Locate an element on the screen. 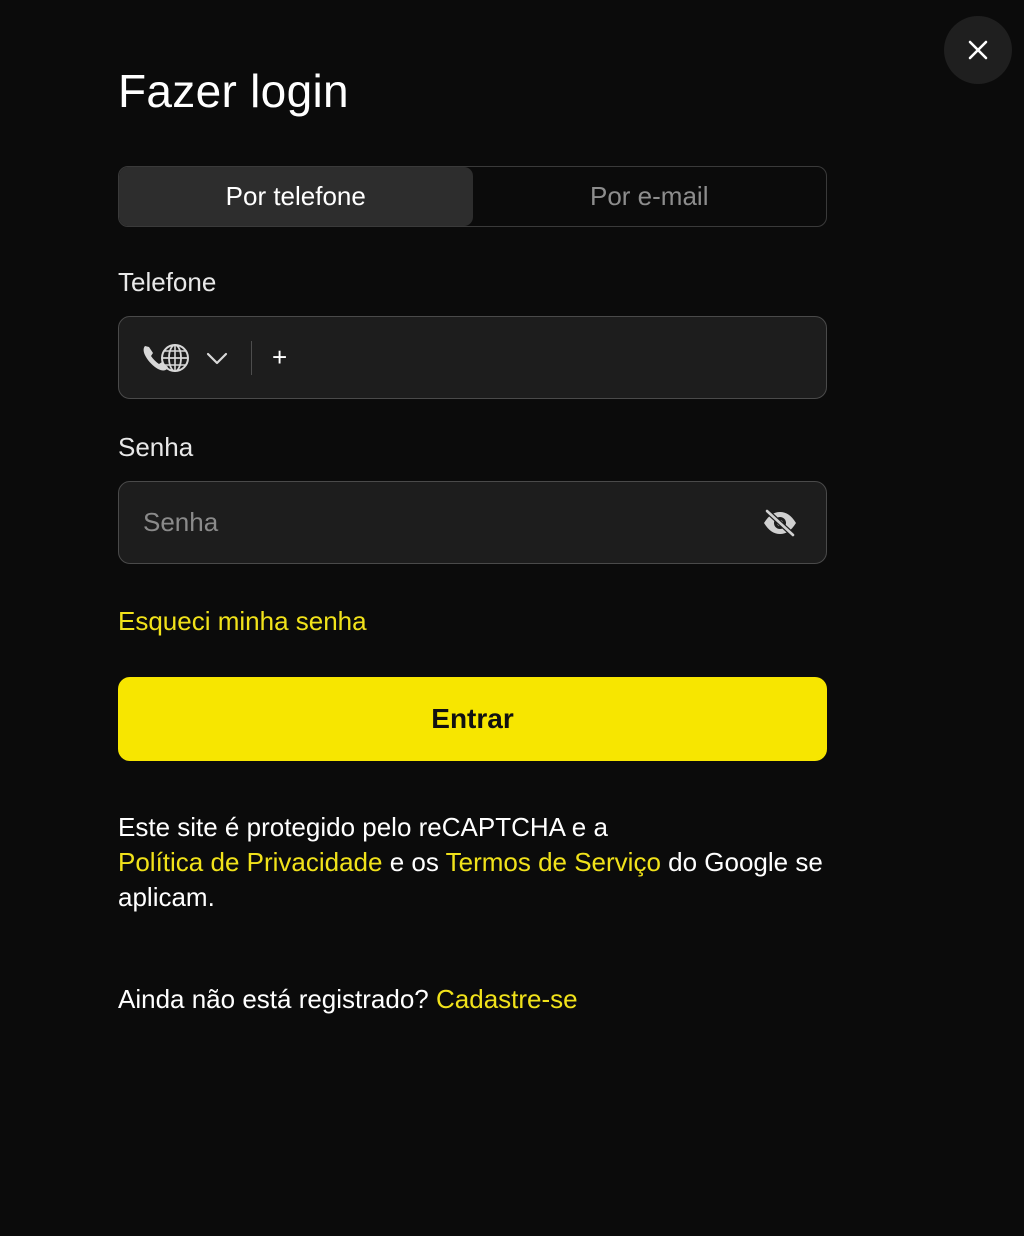 The width and height of the screenshot is (1024, 1236). globe-phone-icon is located at coordinates (166, 357).